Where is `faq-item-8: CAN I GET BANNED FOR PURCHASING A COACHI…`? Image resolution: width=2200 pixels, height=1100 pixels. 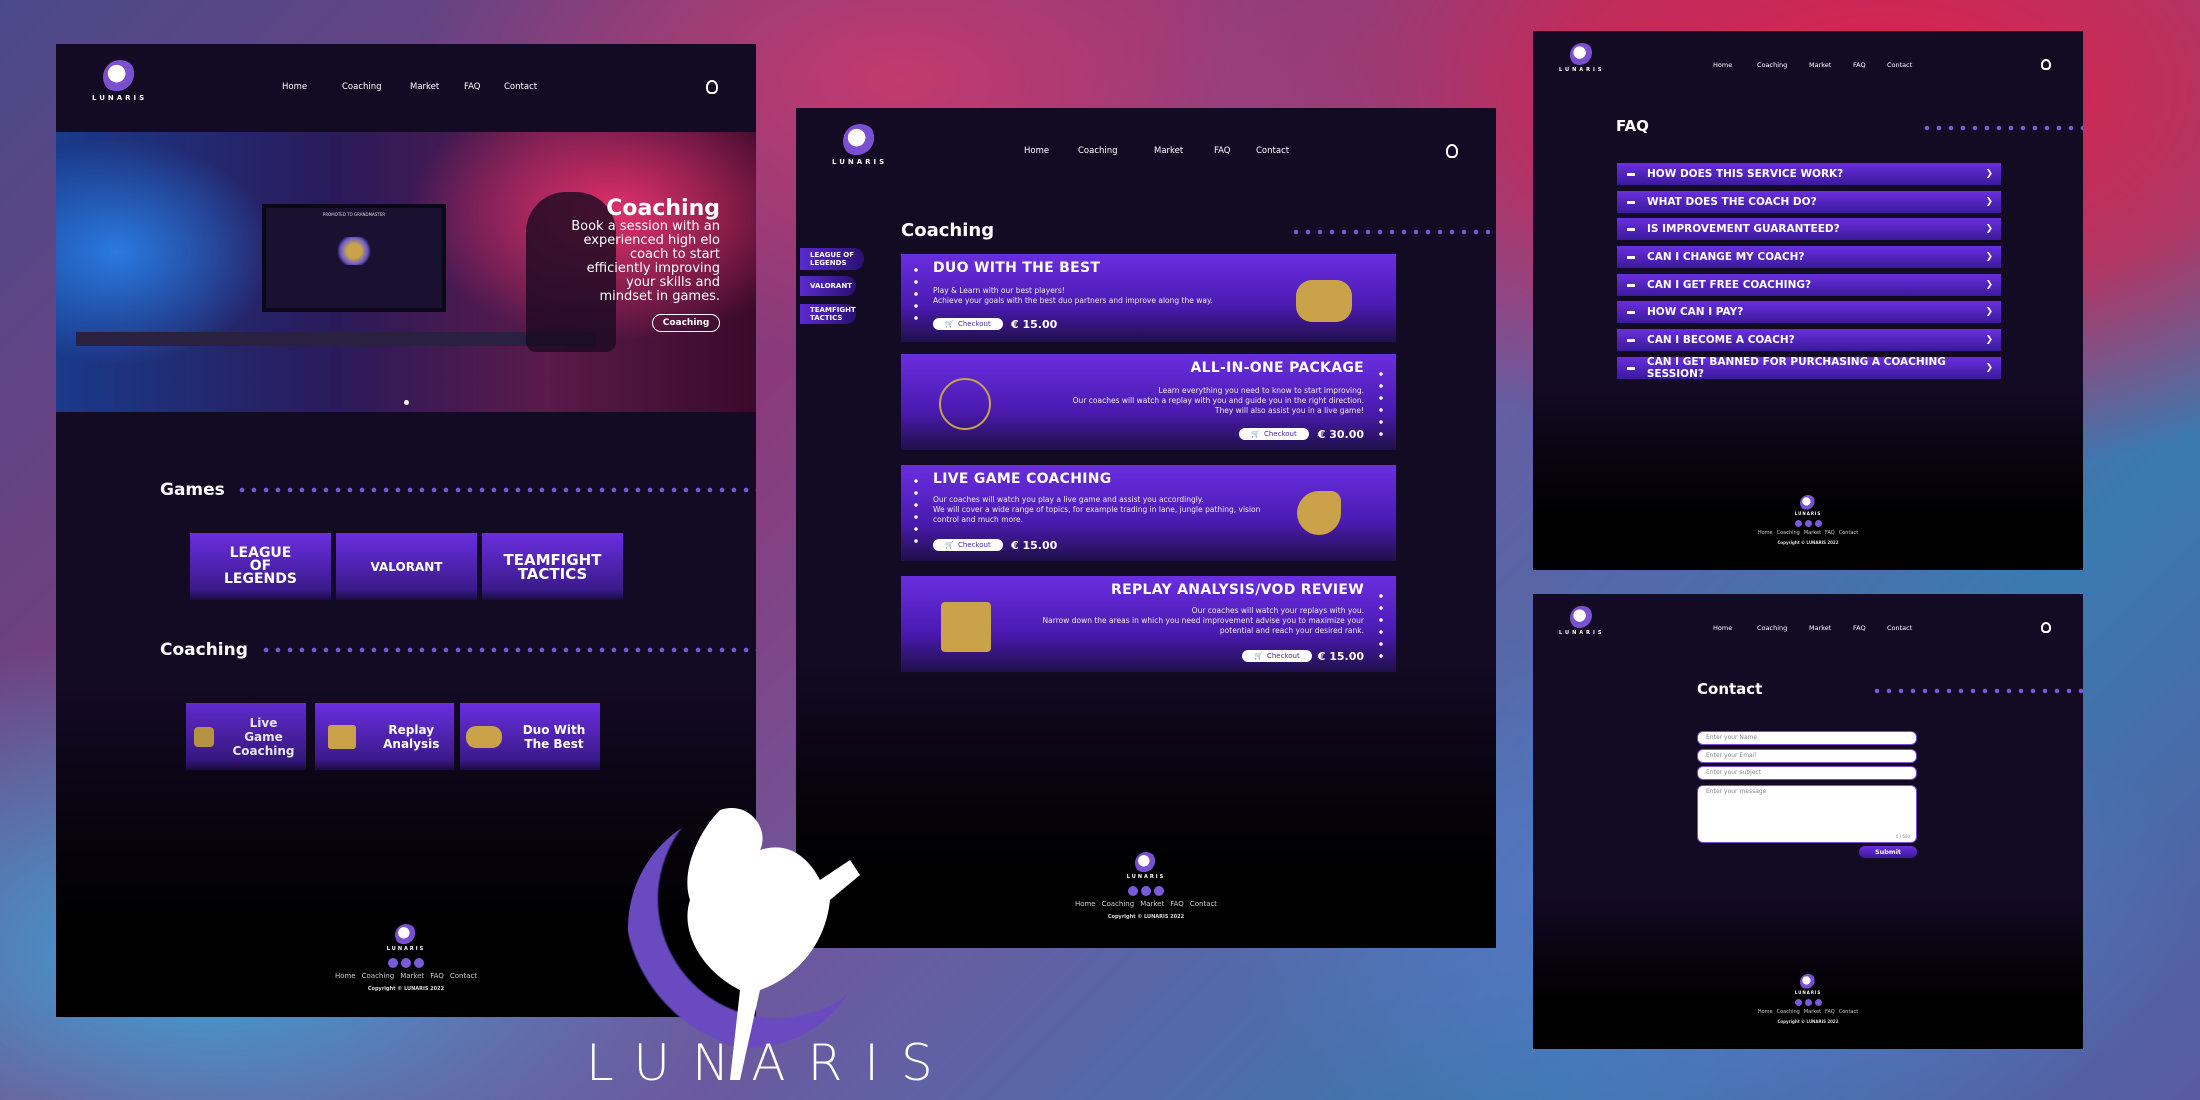
faq-item-8: CAN I GET BANNED FOR PURCHASING A COACHI… is located at coordinates (1809, 368).